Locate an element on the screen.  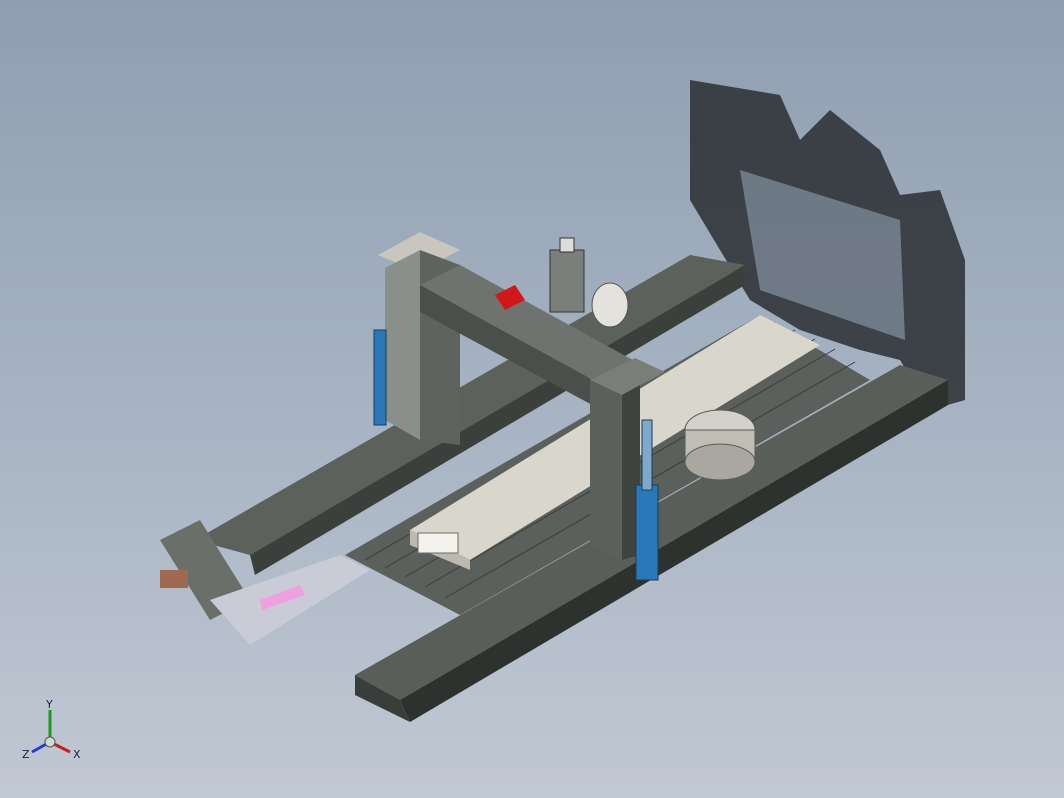
gantry-column-left is located at coordinates (419, 338).